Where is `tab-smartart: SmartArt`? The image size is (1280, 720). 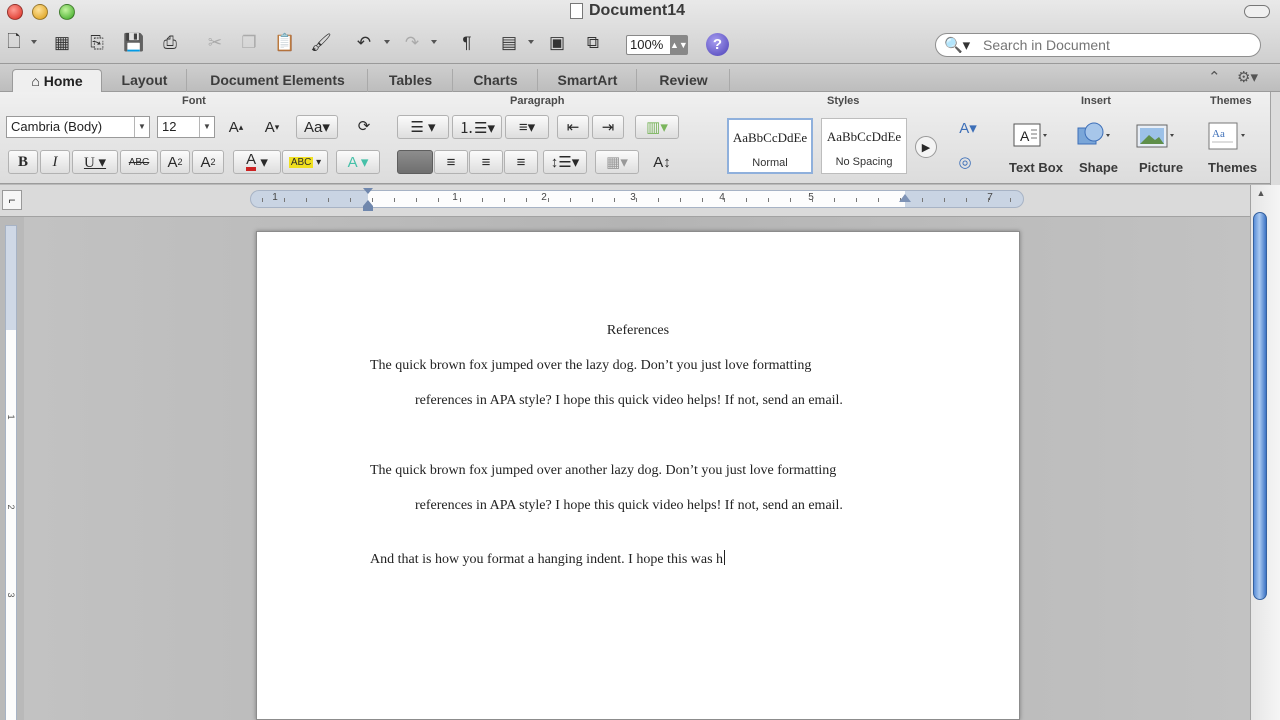 tab-smartart: SmartArt is located at coordinates (588, 80).